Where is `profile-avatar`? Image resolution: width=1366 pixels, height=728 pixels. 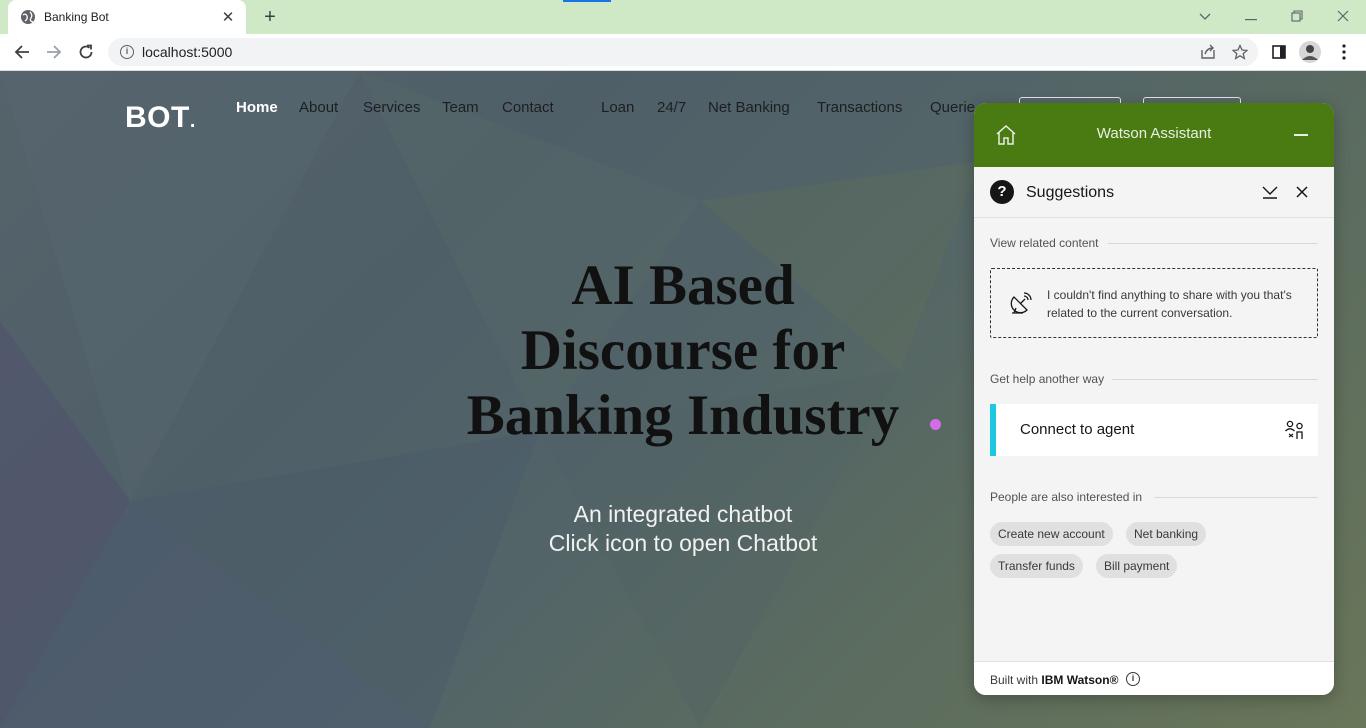
profile-avatar is located at coordinates (1310, 52).